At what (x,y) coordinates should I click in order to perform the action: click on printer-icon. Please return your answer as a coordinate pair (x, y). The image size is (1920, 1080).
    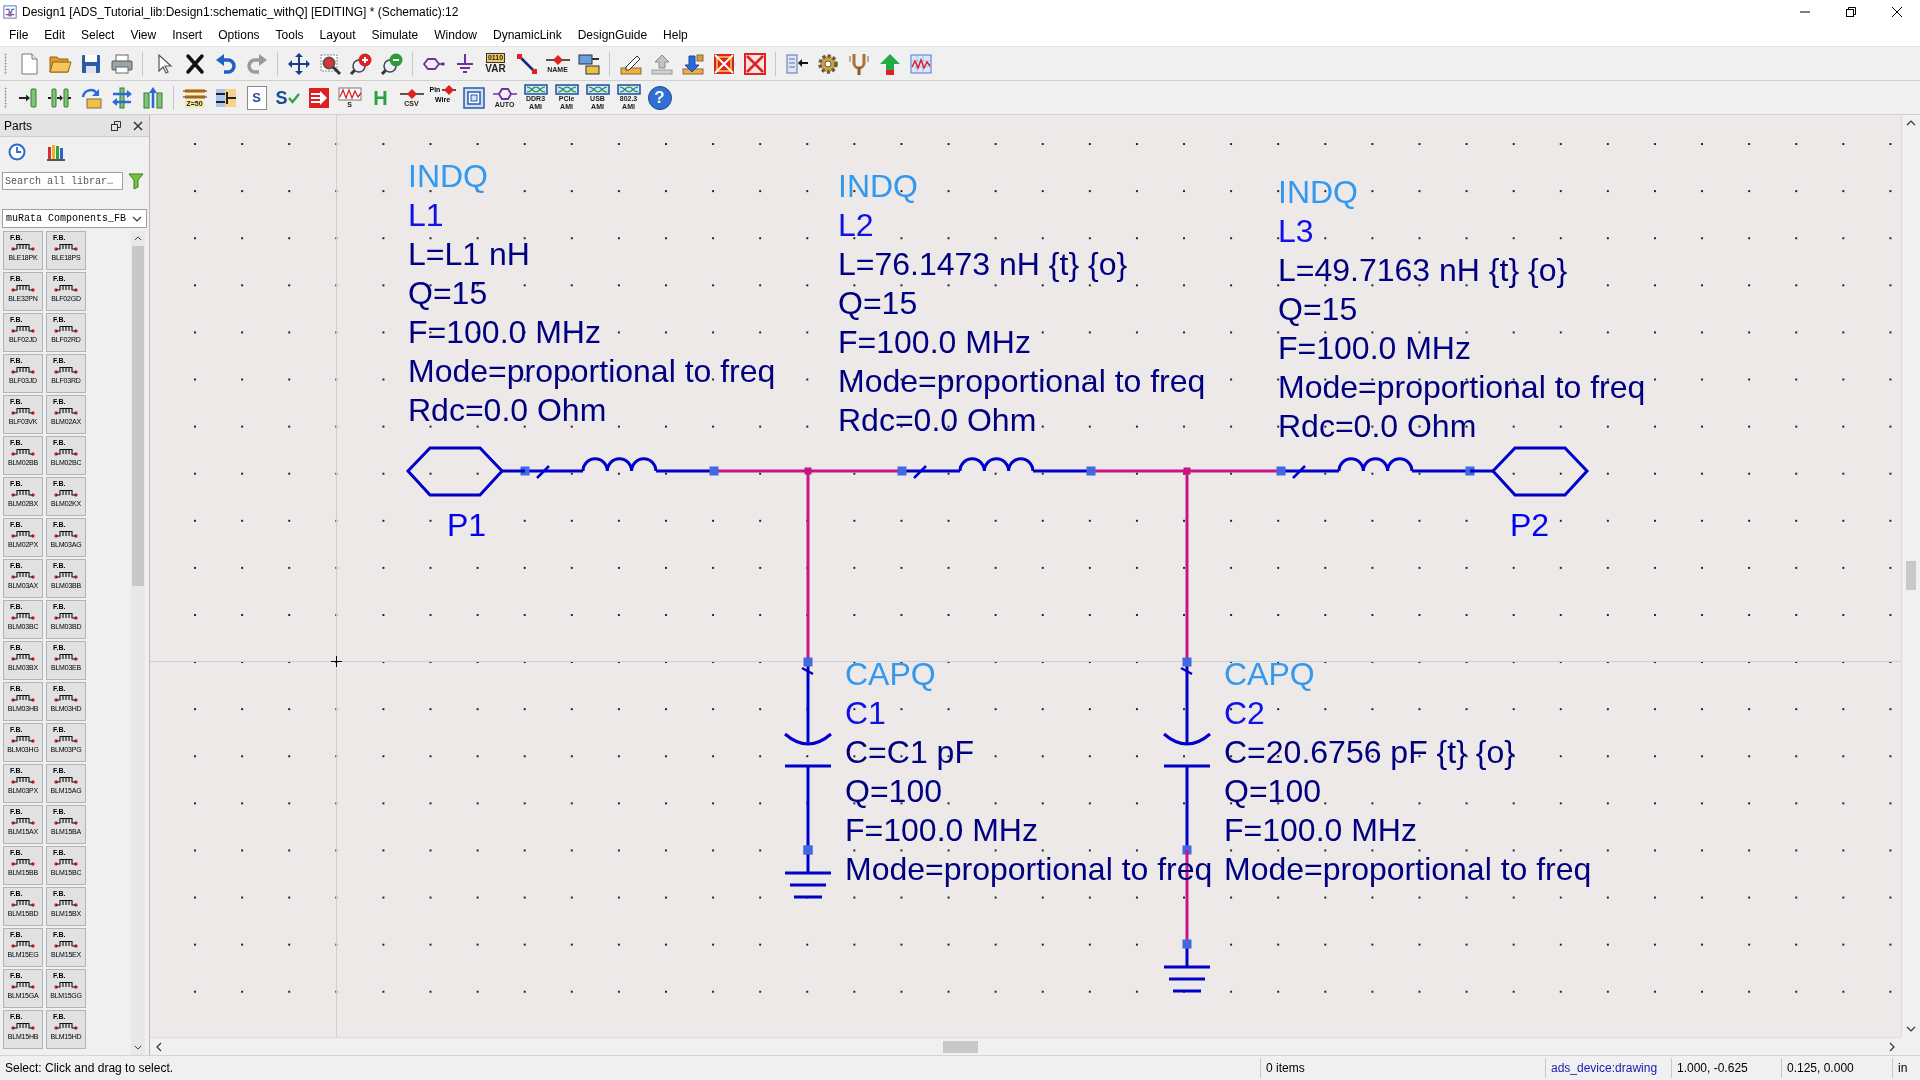
    Looking at the image, I should click on (121, 63).